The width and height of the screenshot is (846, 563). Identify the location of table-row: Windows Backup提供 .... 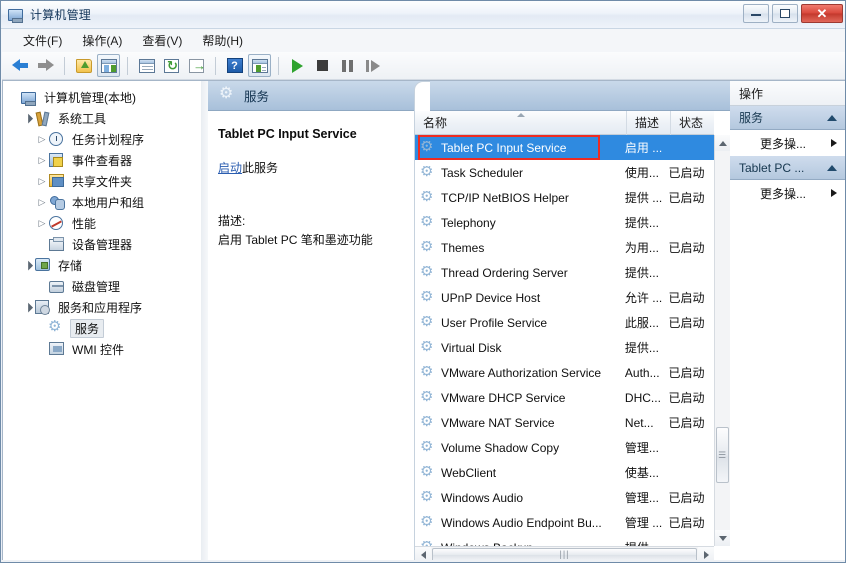
(564, 541).